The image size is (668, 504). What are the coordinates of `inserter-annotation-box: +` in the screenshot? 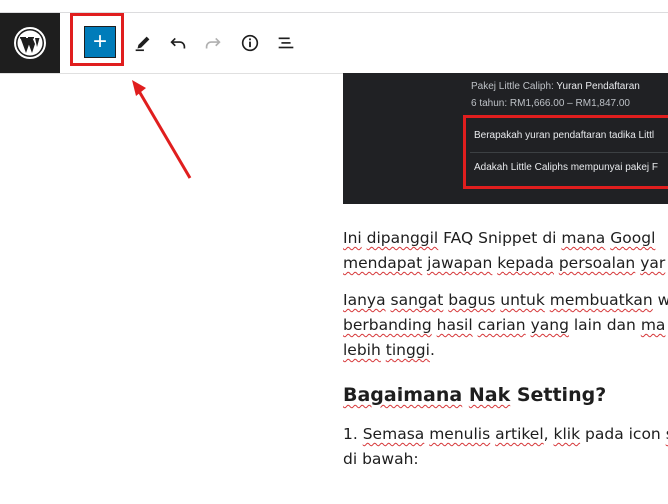 It's located at (97, 39).